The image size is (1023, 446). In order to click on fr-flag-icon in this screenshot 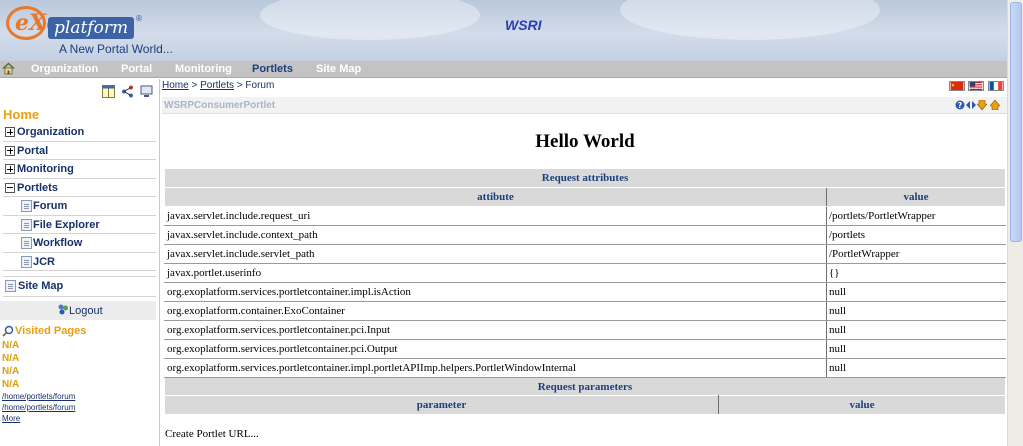, I will do `click(996, 86)`.